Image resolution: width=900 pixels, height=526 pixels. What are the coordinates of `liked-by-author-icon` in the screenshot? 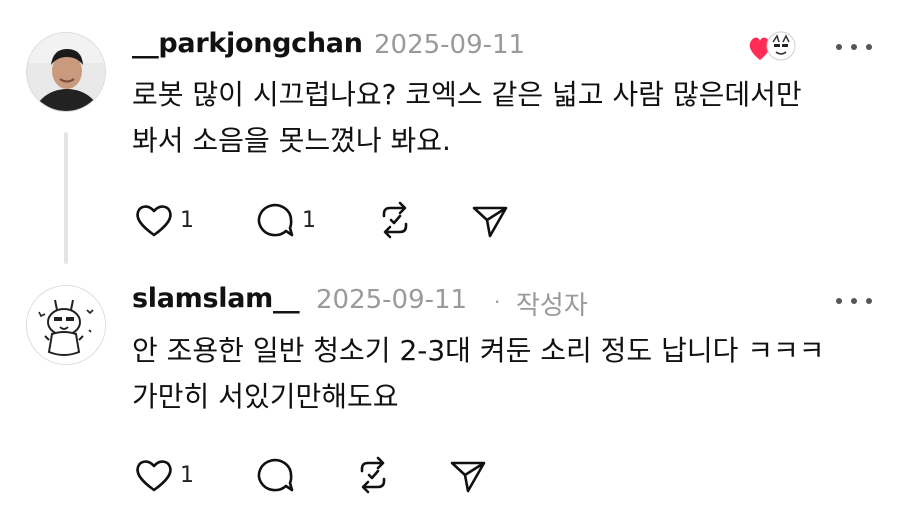 It's located at (774, 48).